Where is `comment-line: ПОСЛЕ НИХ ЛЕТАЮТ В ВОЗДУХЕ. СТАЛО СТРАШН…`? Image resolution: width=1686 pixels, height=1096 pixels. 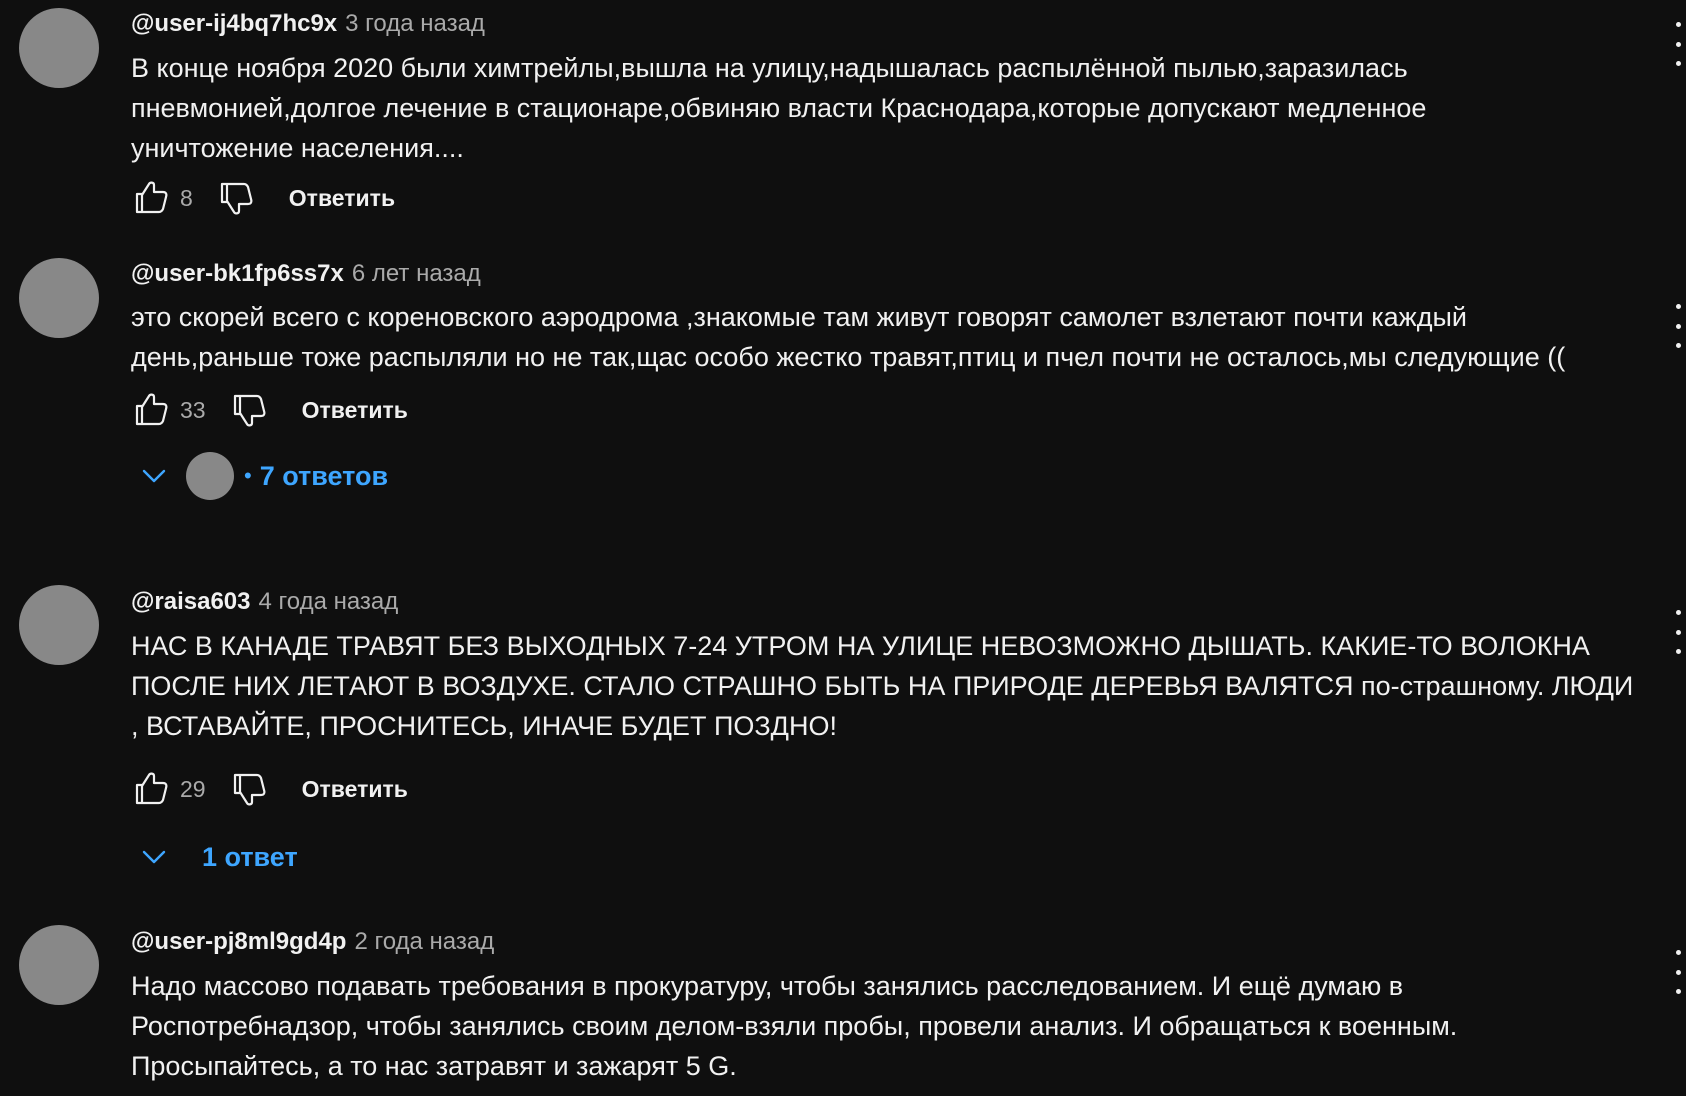
comment-line: ПОСЛЕ НИХ ЛЕТАЮТ В ВОЗДУХЕ. СТАЛО СТРАШН… is located at coordinates (882, 686).